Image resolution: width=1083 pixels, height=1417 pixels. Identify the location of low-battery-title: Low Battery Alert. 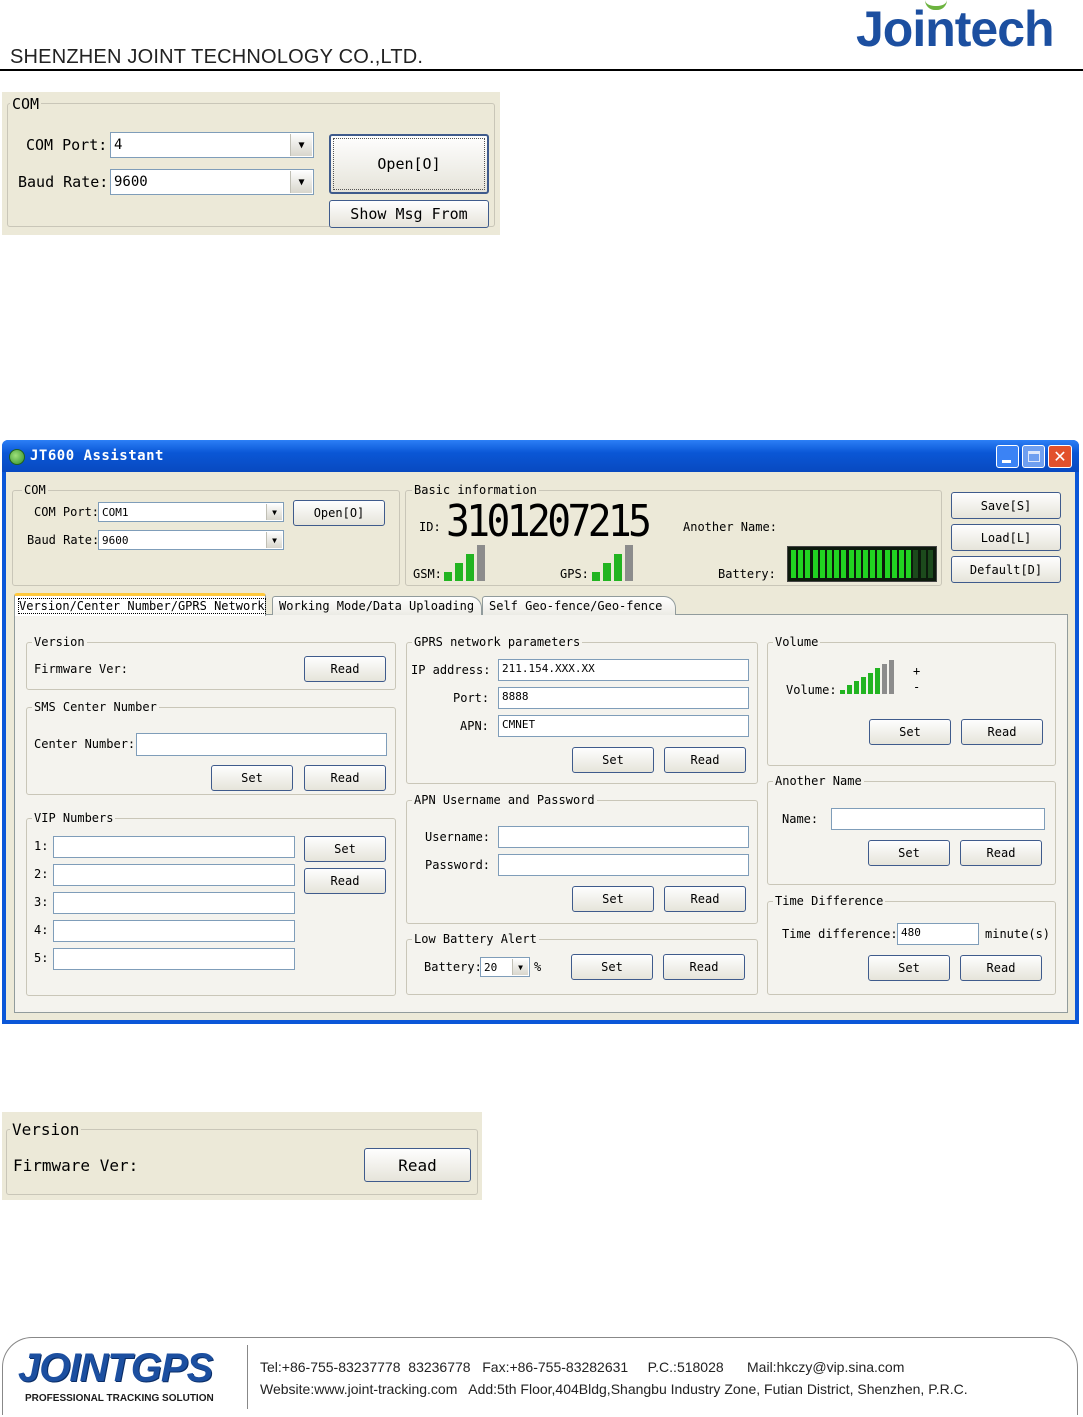
(475, 939).